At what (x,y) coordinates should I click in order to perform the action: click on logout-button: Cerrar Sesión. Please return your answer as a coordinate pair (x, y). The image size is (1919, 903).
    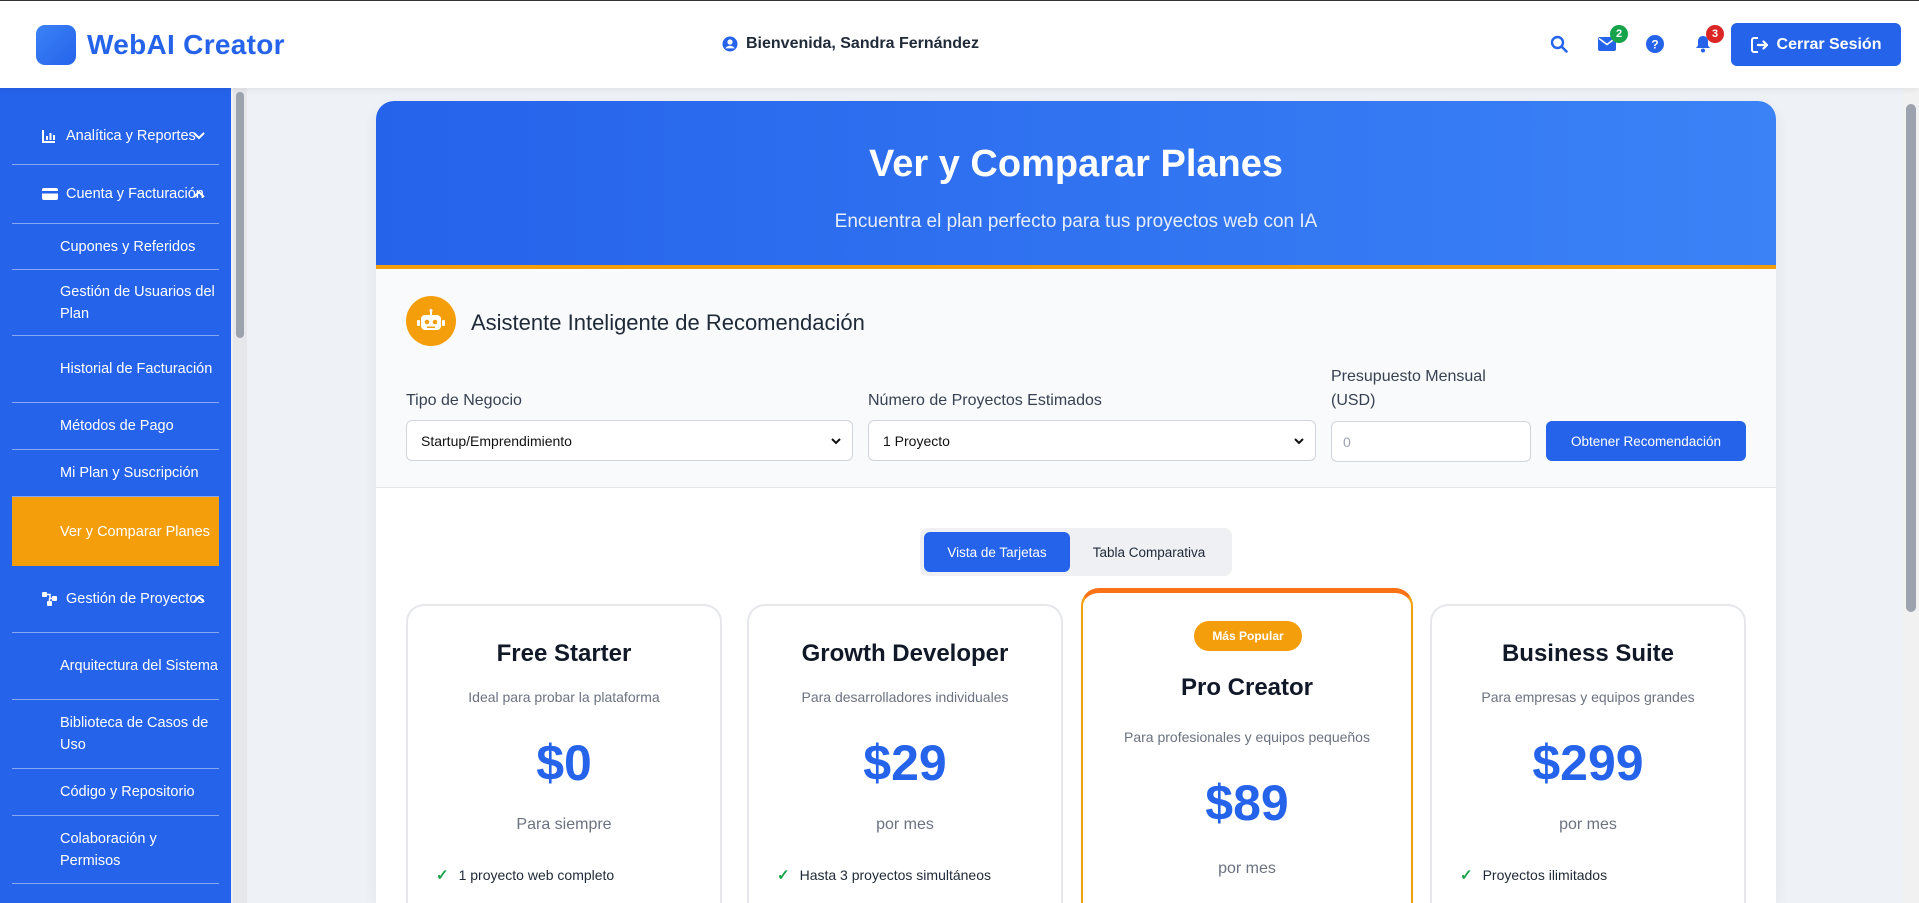
    Looking at the image, I should click on (1816, 44).